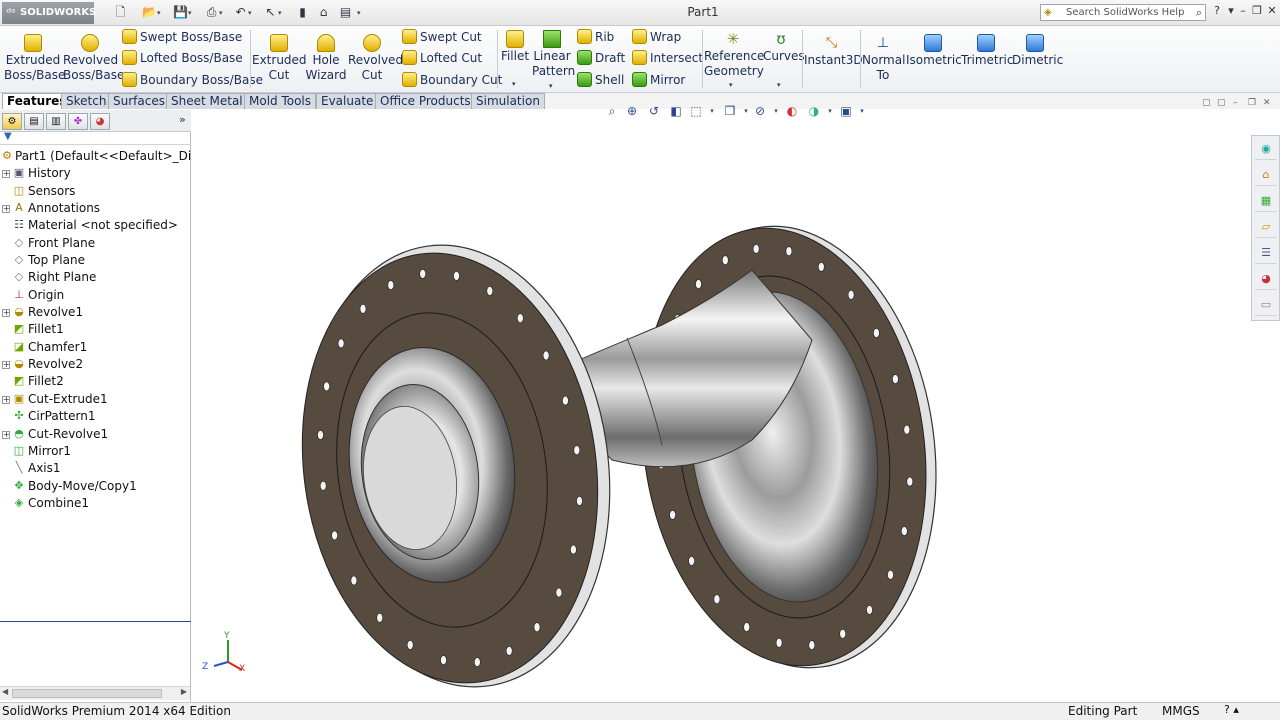 The width and height of the screenshot is (1280, 720). Describe the element at coordinates (601, 58) in the screenshot. I see `draft-button: Draft` at that location.